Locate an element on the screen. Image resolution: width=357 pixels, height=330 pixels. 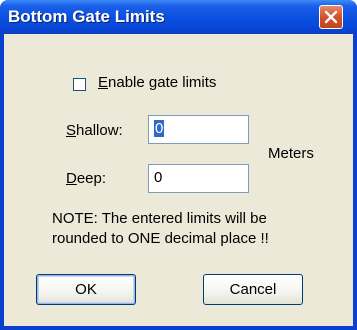
close-button is located at coordinates (331, 17).